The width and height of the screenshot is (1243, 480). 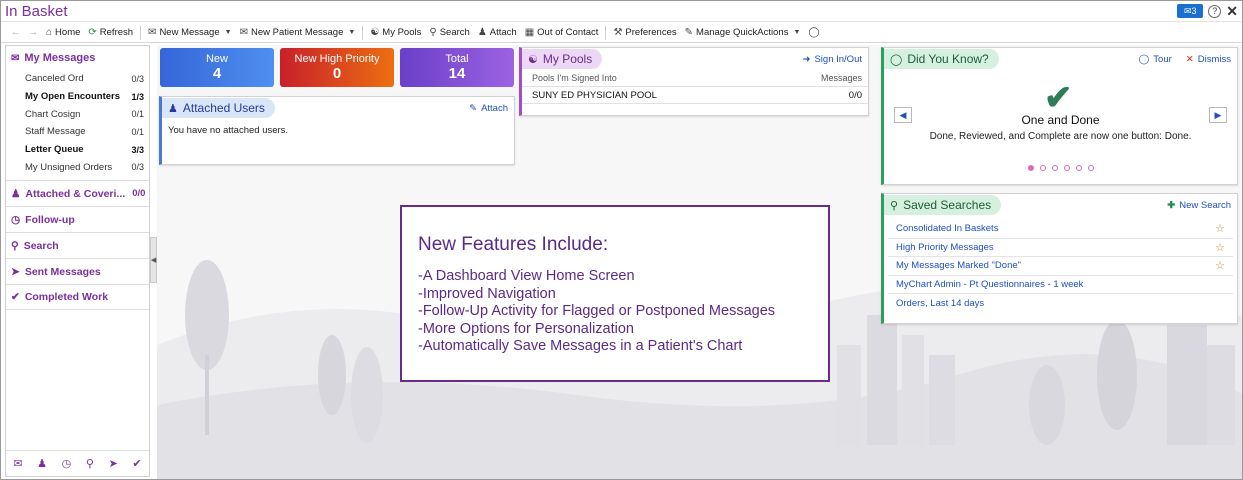 I want to click on sidebar-item-label: Chart Cosign, so click(x=53, y=114).